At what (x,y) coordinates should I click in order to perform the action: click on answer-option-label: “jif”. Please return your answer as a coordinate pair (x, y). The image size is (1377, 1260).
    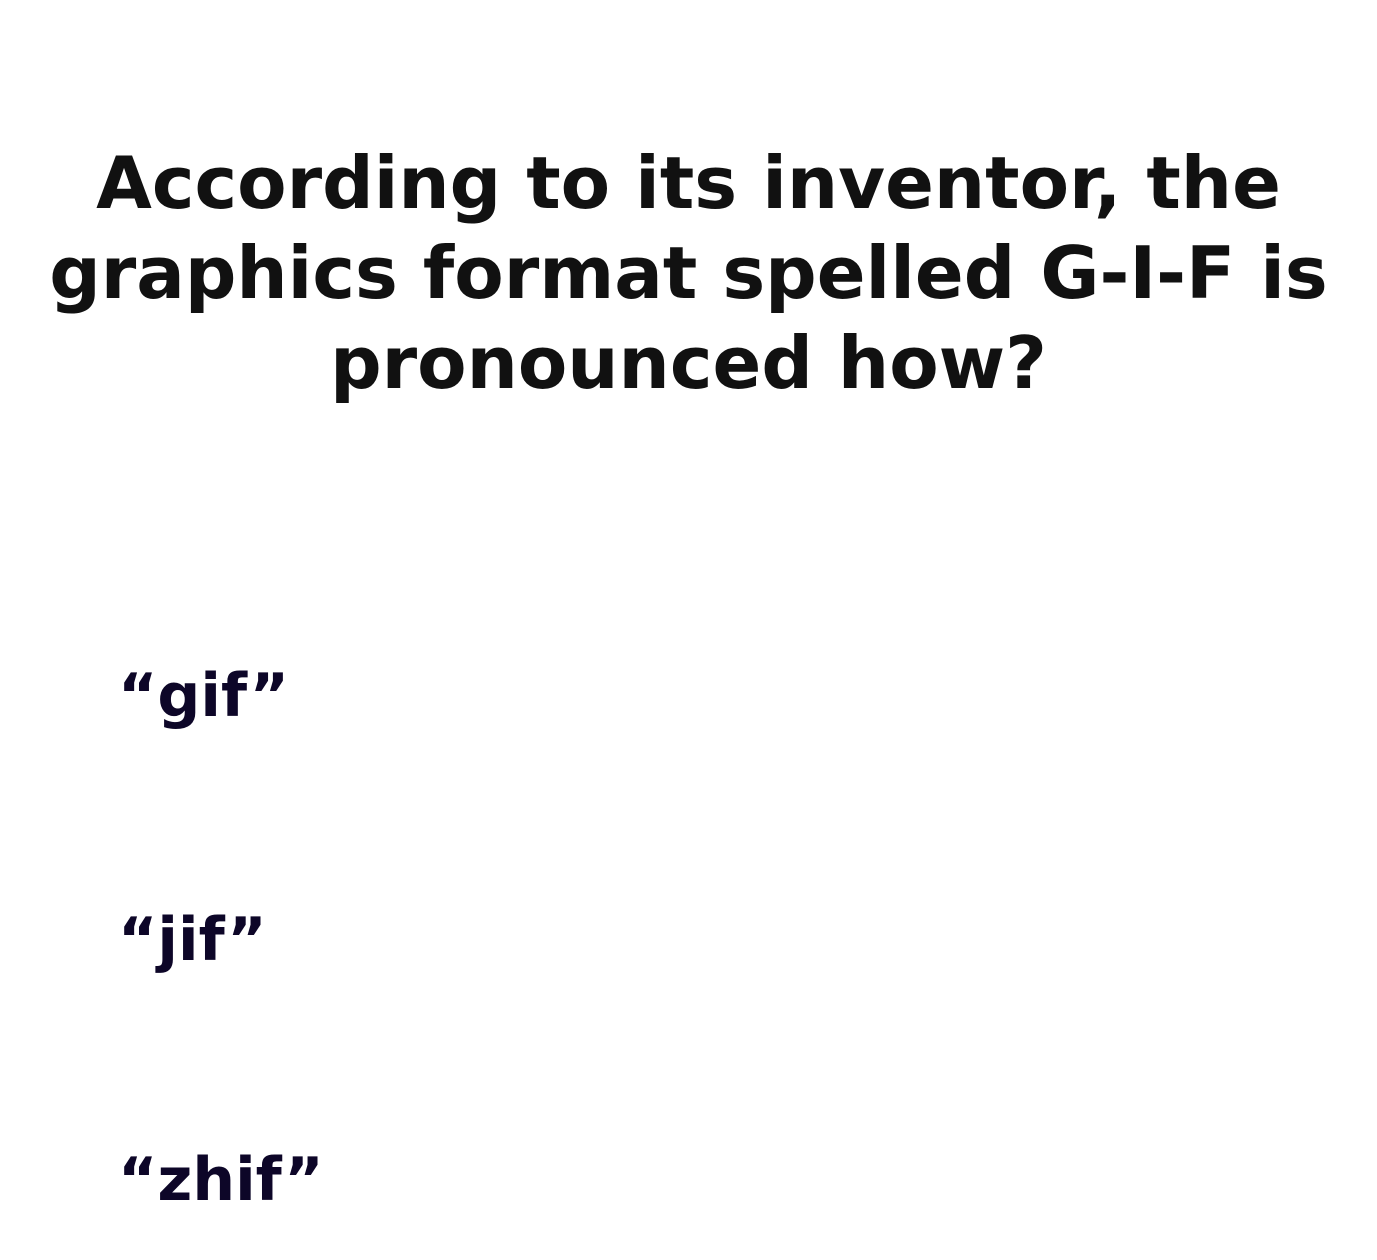
    Looking at the image, I should click on (192, 940).